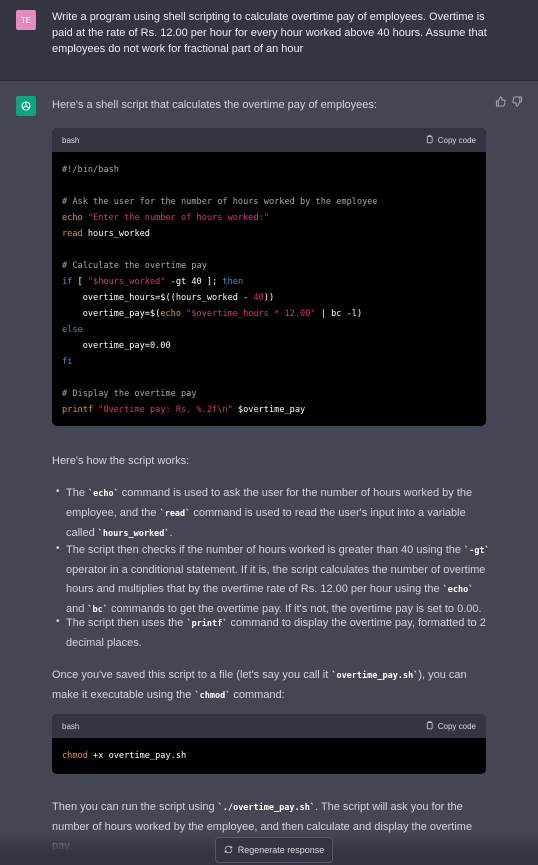 The width and height of the screenshot is (538, 865). Describe the element at coordinates (517, 103) in the screenshot. I see `thumbs-down-icon` at that location.